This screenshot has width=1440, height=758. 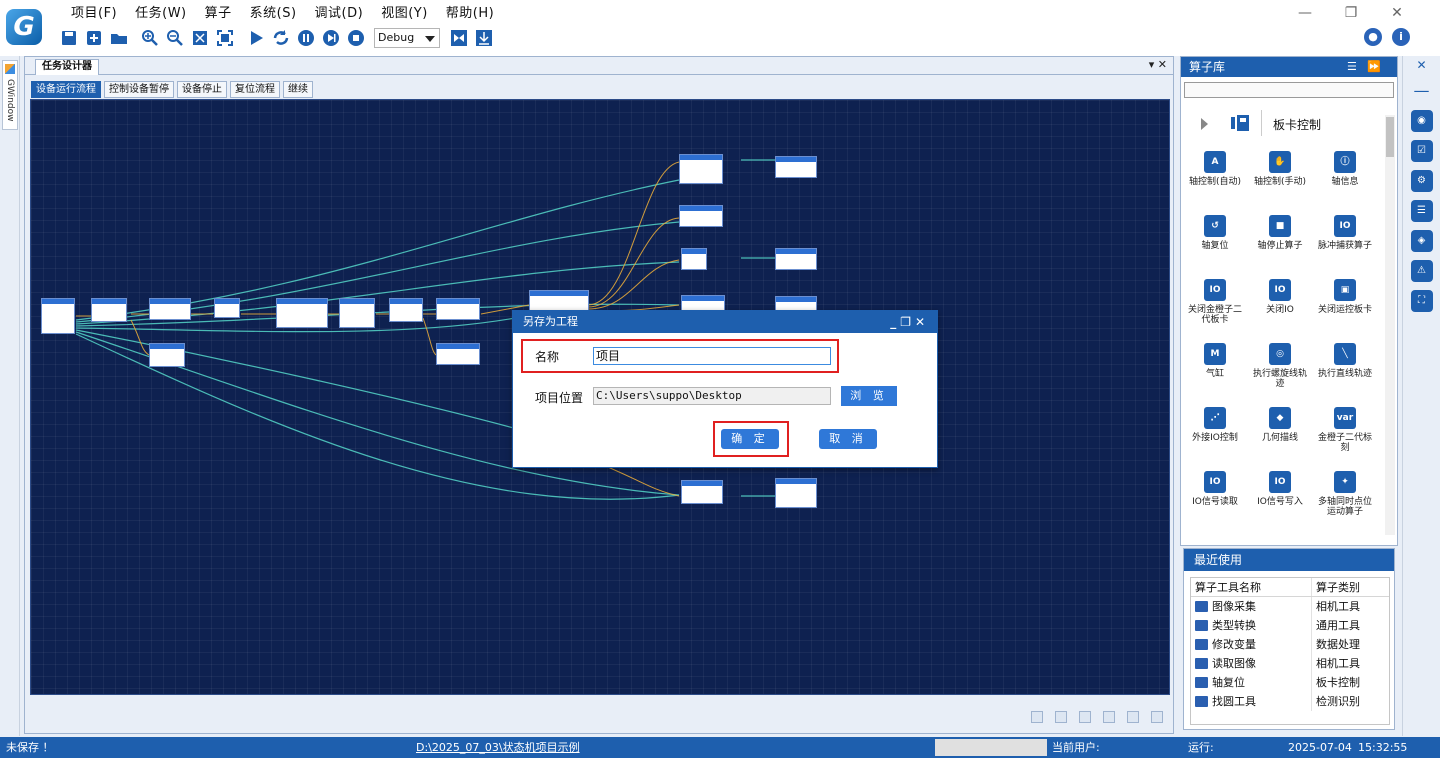 I want to click on step-button, so click(x=331, y=38).